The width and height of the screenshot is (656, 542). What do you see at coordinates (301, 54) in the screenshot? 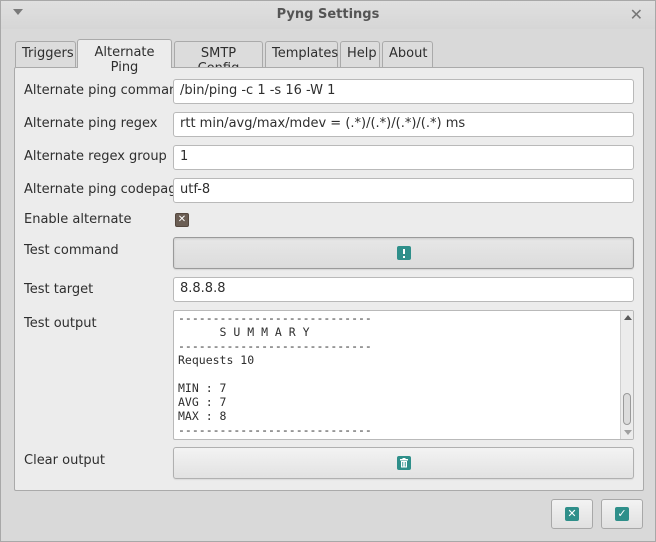
I see `tab-templates: Templates` at bounding box center [301, 54].